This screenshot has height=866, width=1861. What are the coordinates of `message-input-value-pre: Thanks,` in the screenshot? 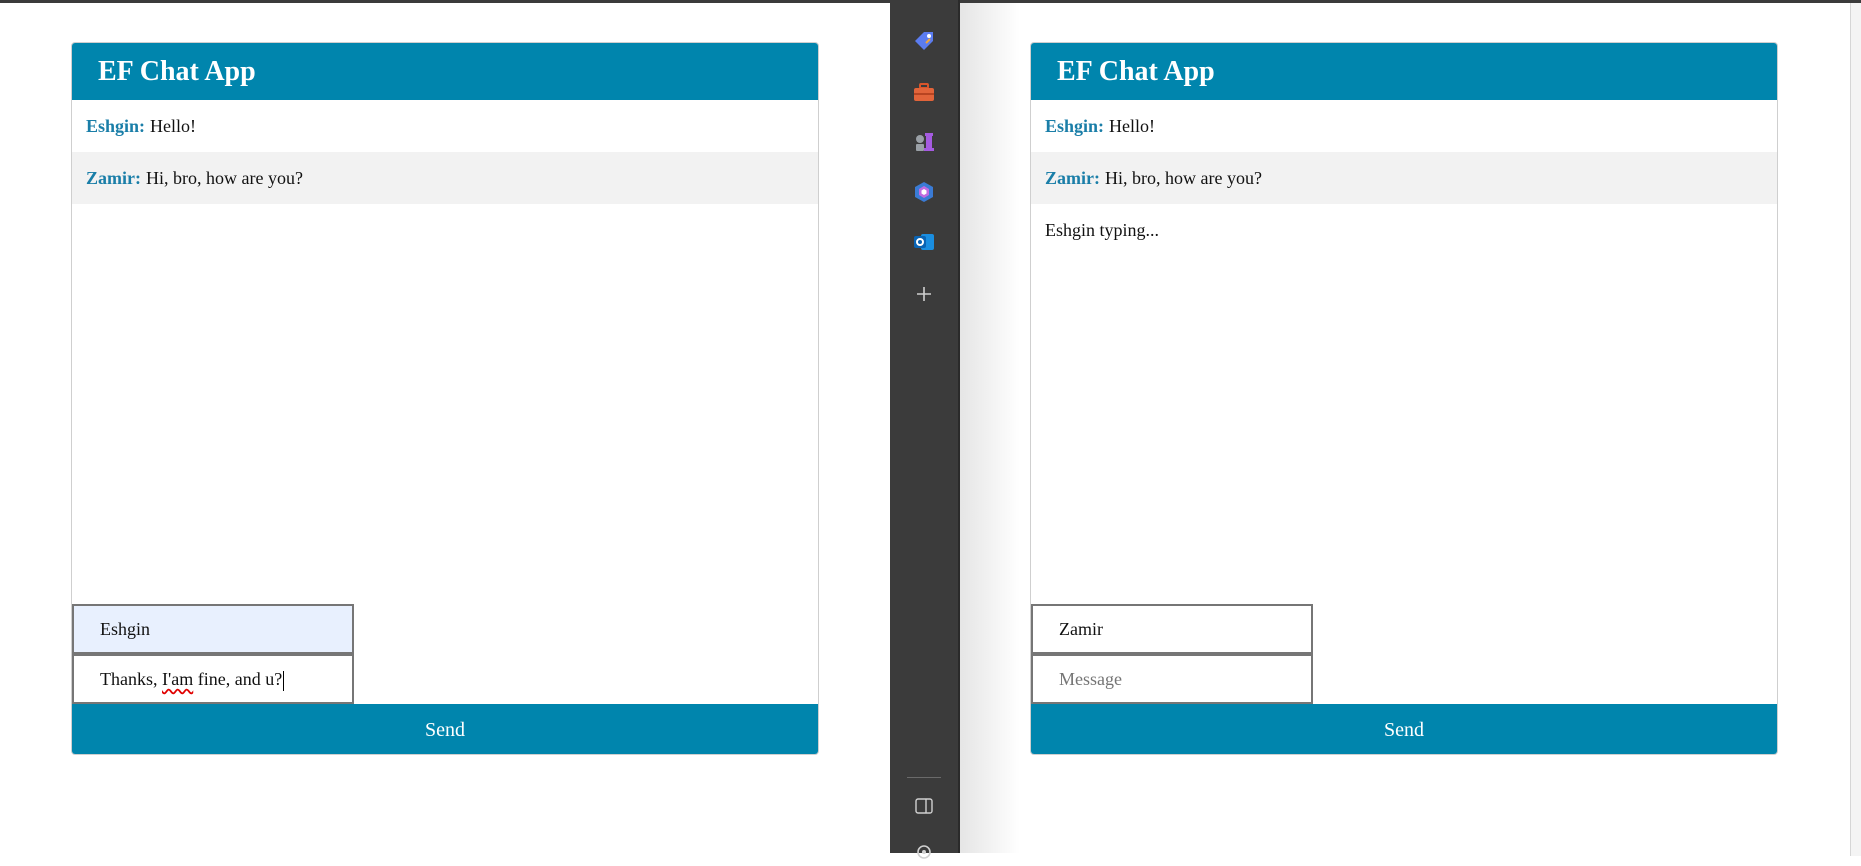 It's located at (131, 679).